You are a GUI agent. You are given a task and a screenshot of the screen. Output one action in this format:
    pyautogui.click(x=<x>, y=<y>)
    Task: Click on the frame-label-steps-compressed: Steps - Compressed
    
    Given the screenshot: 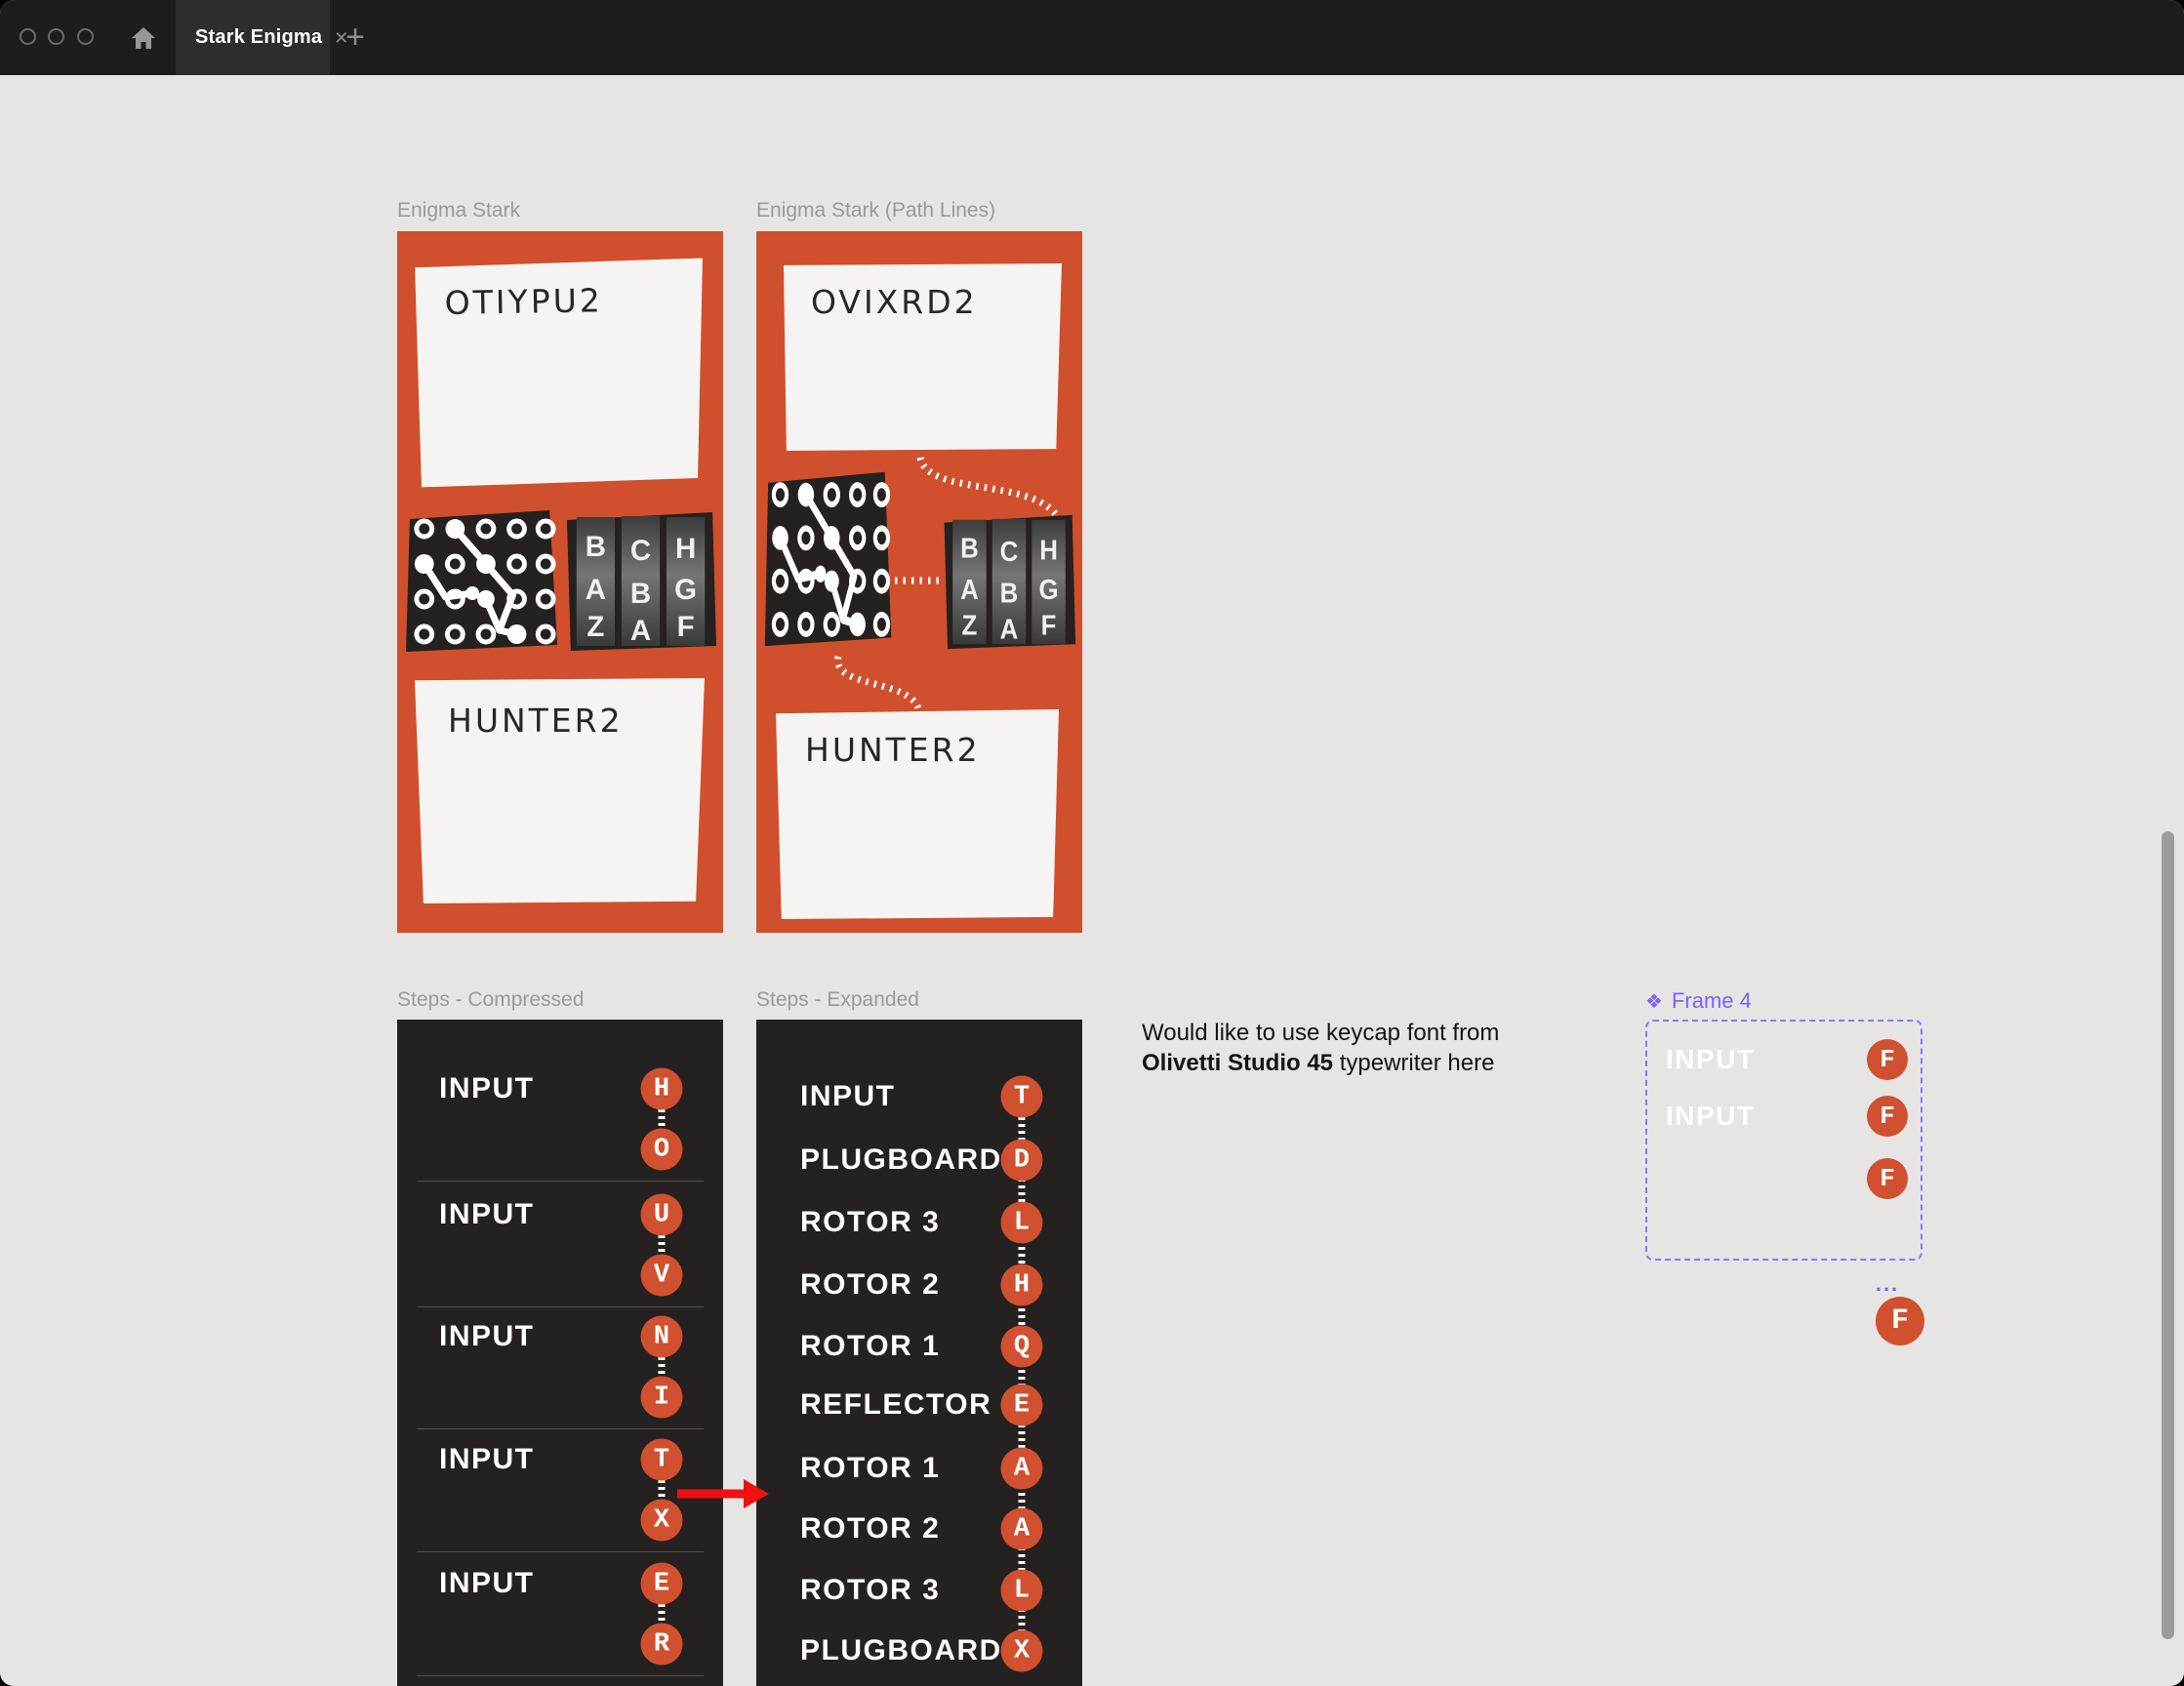 What is the action you would take?
    pyautogui.click(x=490, y=1000)
    